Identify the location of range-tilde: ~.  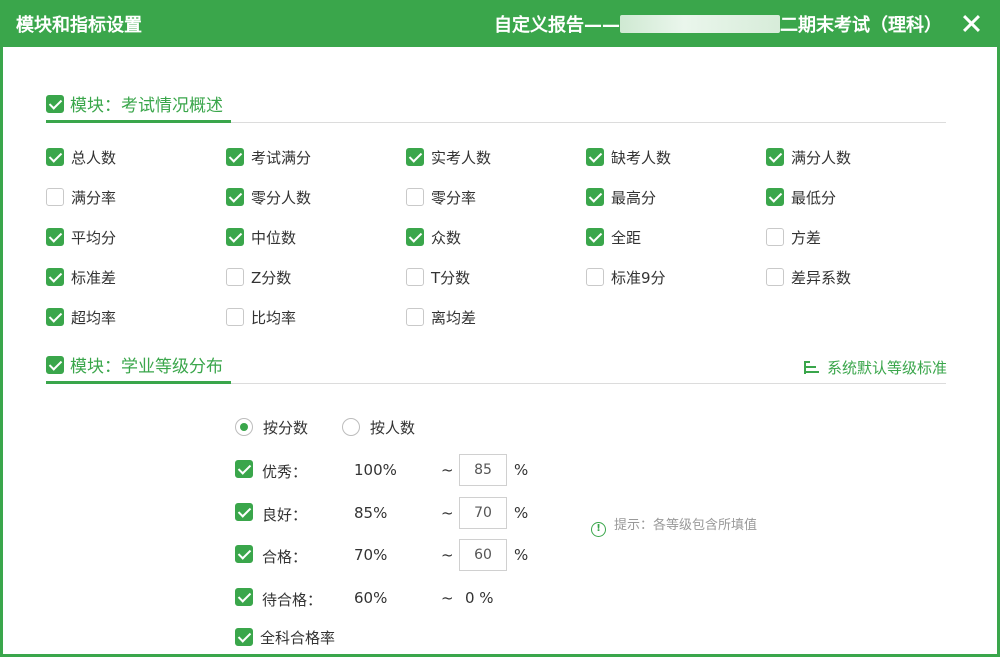
(447, 513).